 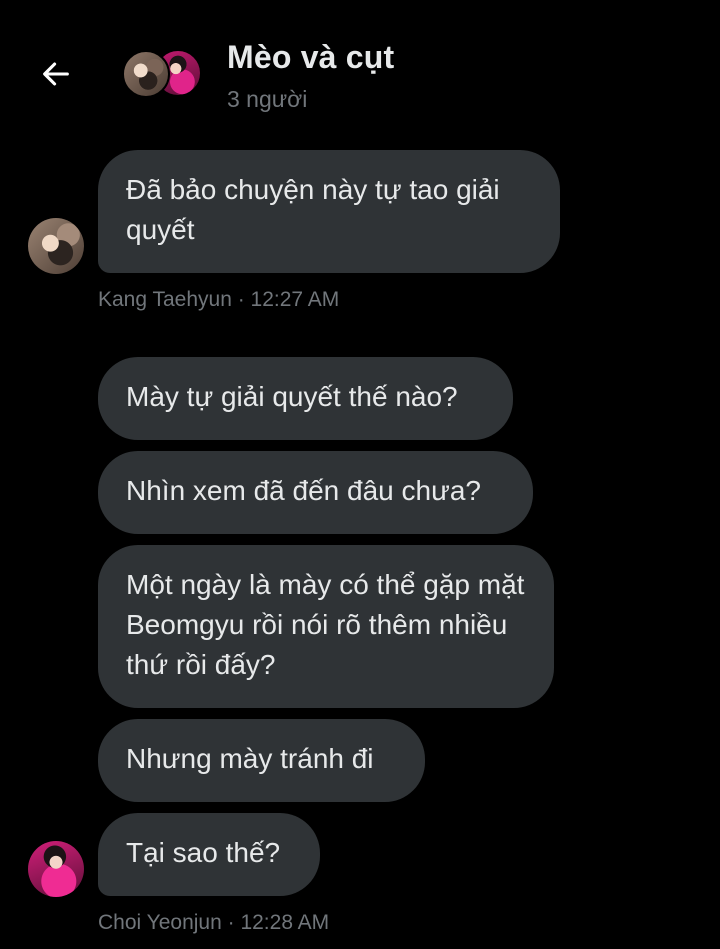 What do you see at coordinates (305, 398) in the screenshot?
I see `message-bubble: Mày tự giải quyết thế nào?` at bounding box center [305, 398].